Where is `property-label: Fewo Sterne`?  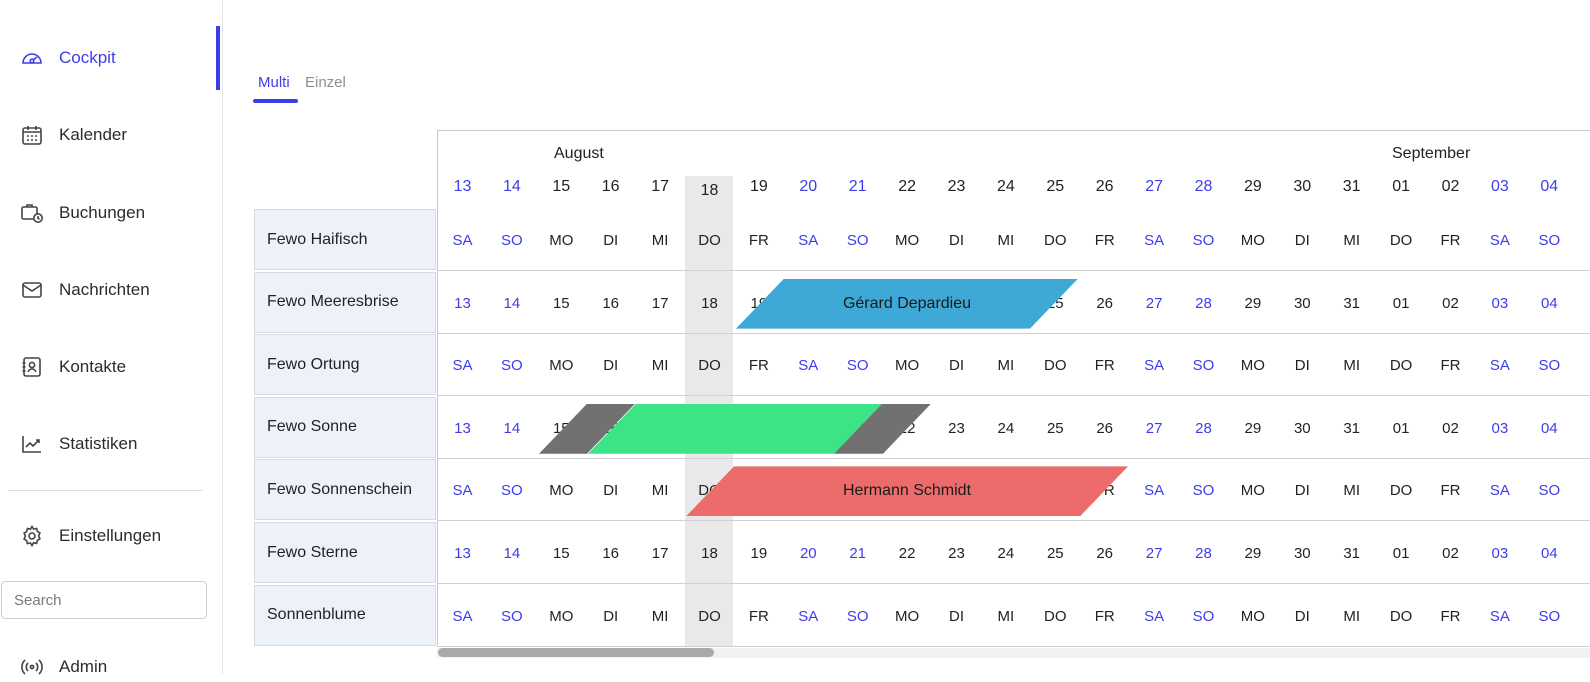
property-label: Fewo Sterne is located at coordinates (345, 552).